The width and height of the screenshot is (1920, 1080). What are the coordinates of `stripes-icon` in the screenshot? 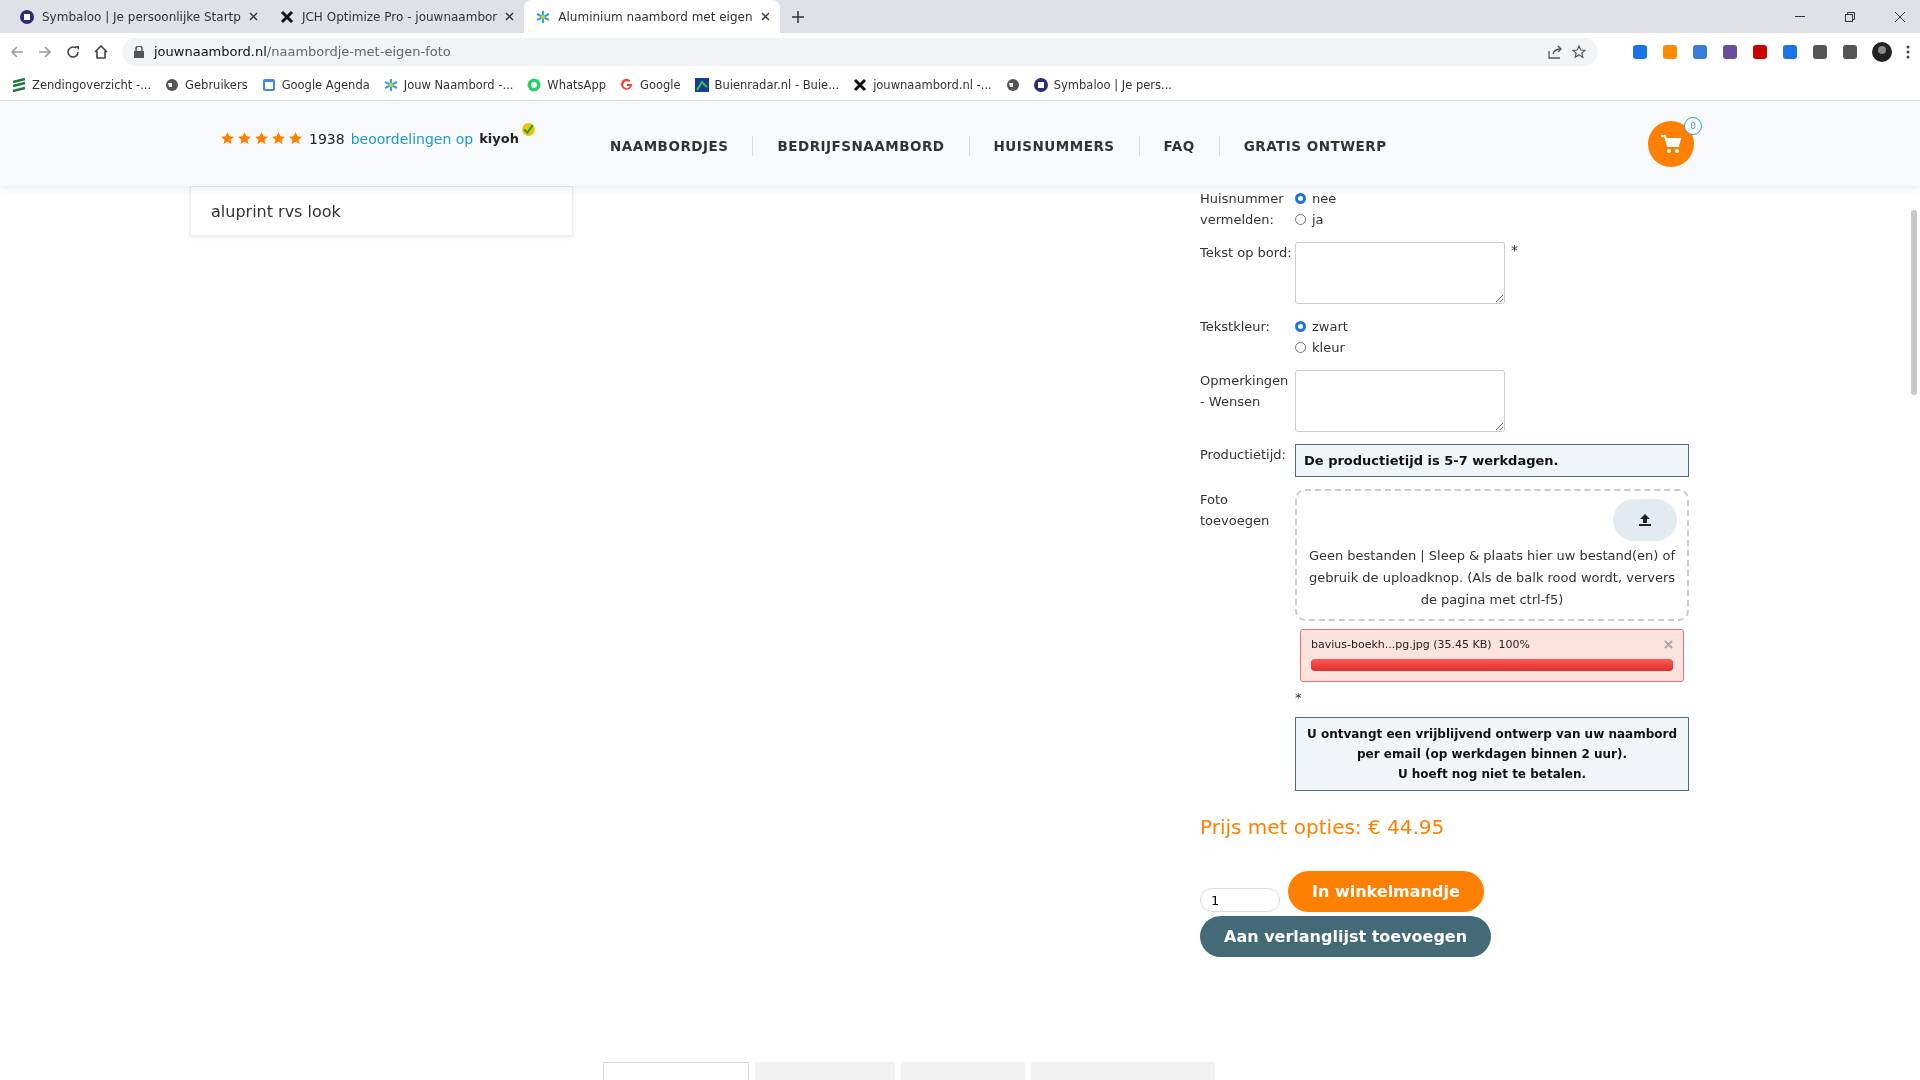 It's located at (19, 85).